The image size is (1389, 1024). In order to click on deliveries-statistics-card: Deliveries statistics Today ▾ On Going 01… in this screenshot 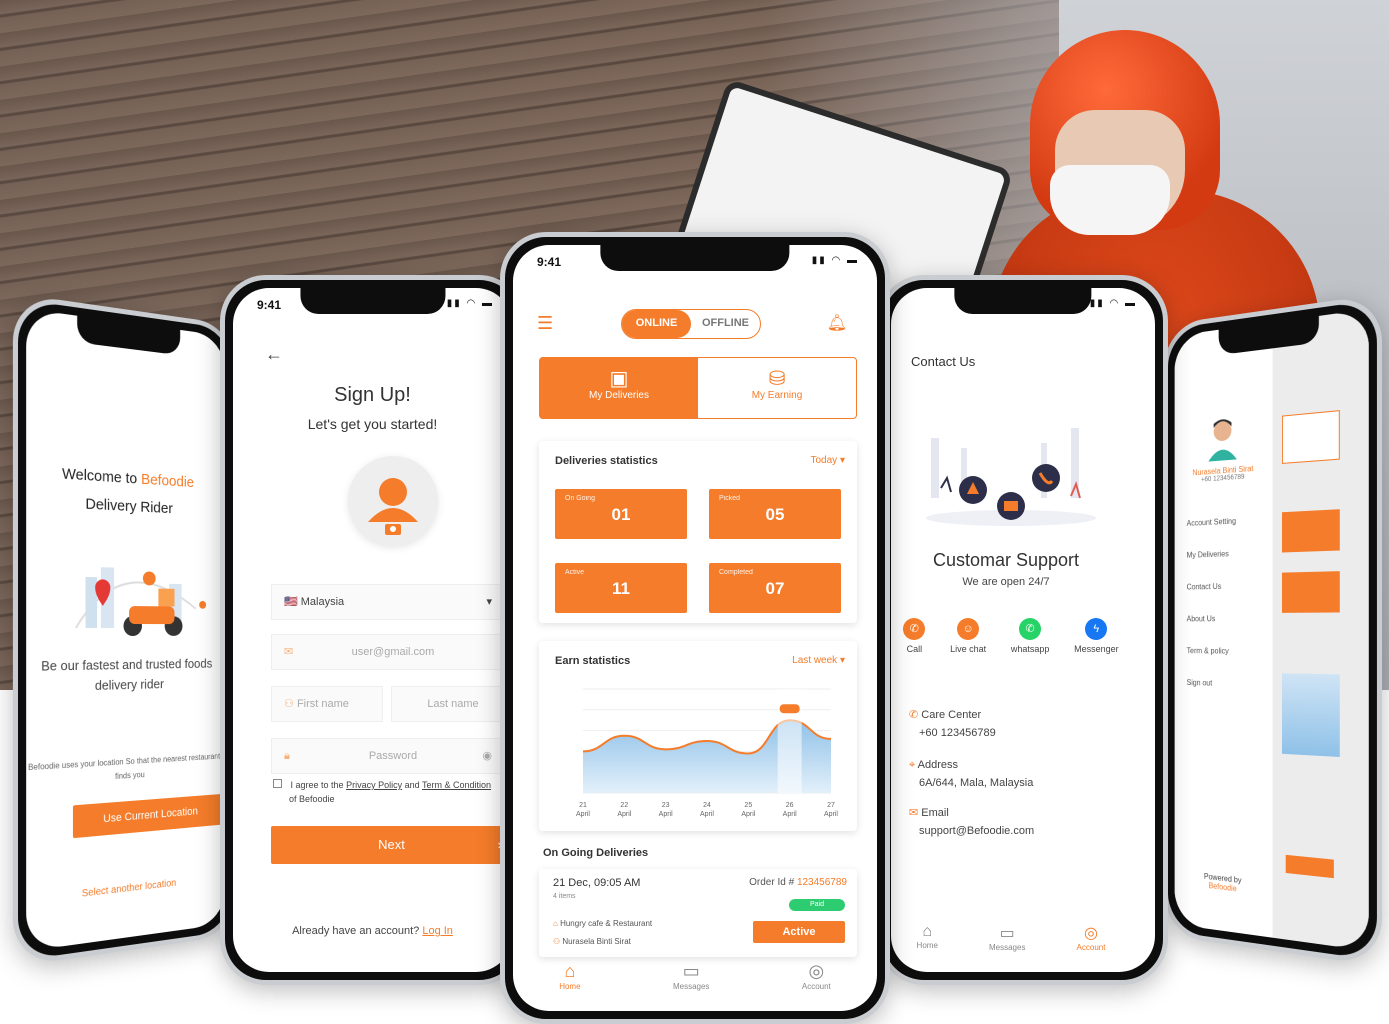, I will do `click(698, 532)`.